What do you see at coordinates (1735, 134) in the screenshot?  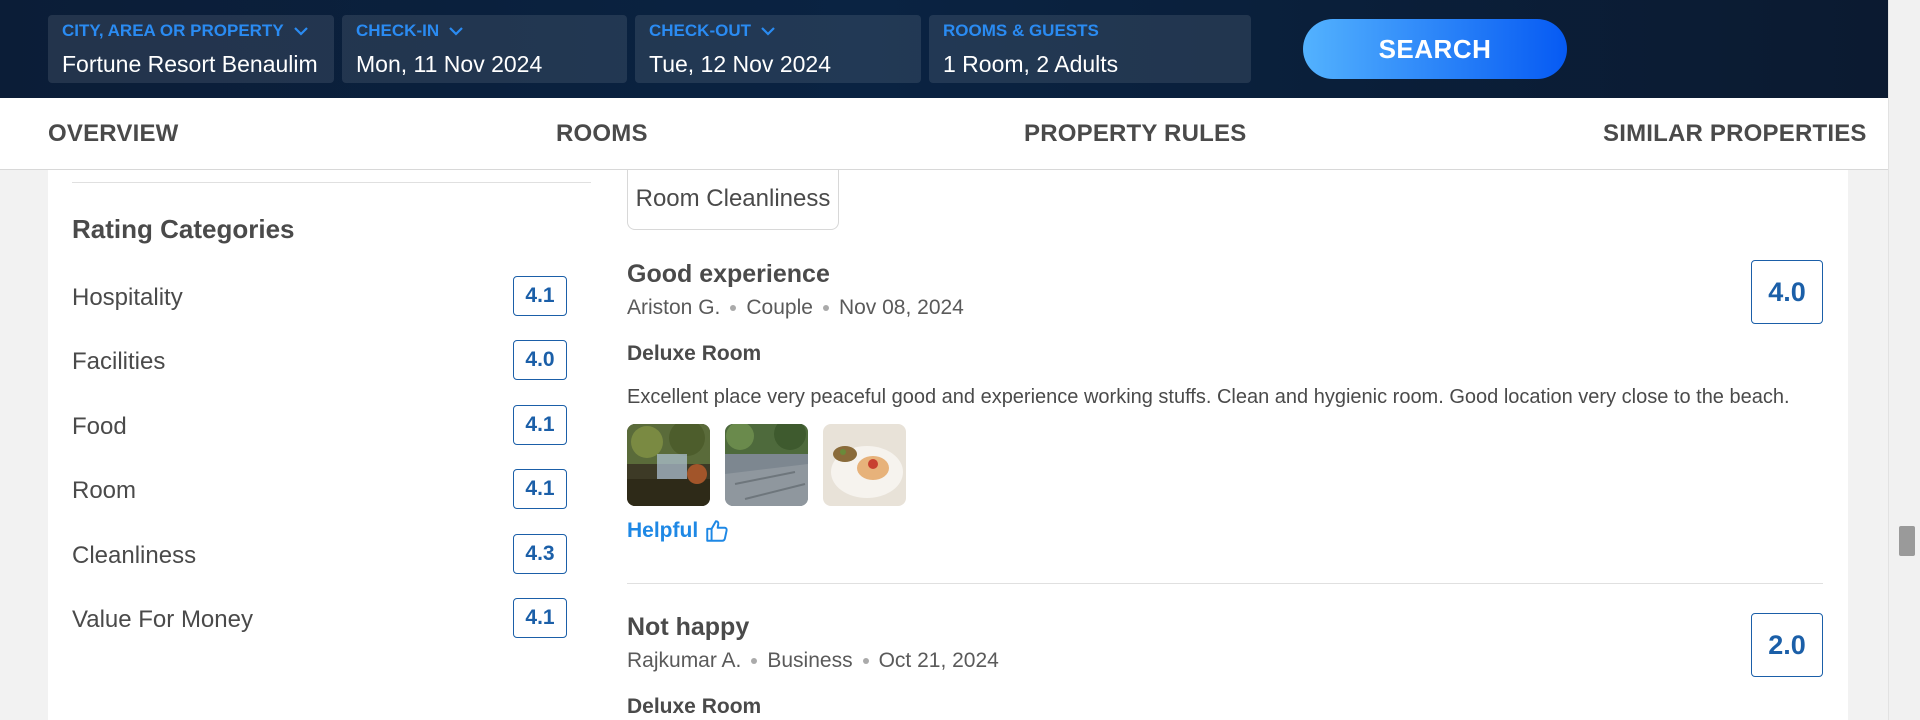 I see `tab-similar-properties: SIMILAR PROPERTIES` at bounding box center [1735, 134].